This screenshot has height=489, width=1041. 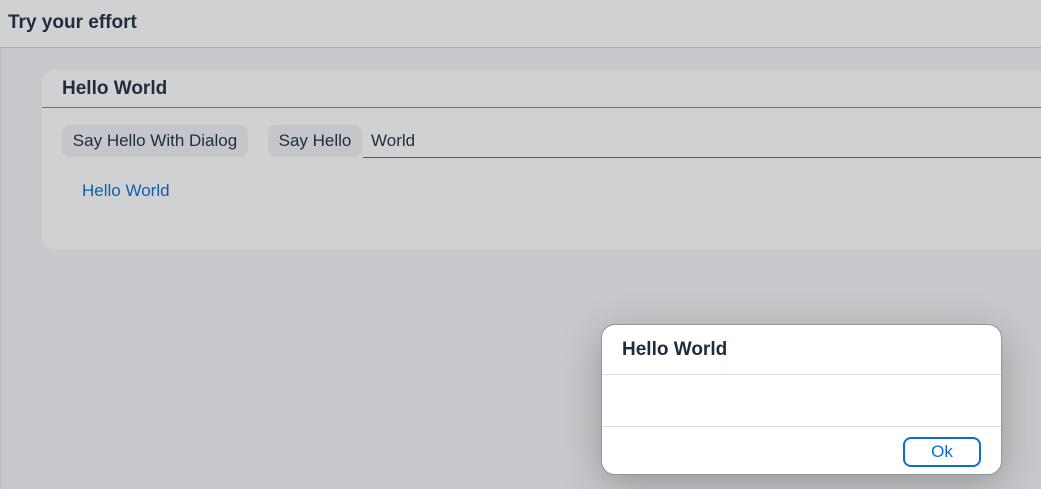 What do you see at coordinates (801, 350) in the screenshot?
I see `dialog-header: Hello World` at bounding box center [801, 350].